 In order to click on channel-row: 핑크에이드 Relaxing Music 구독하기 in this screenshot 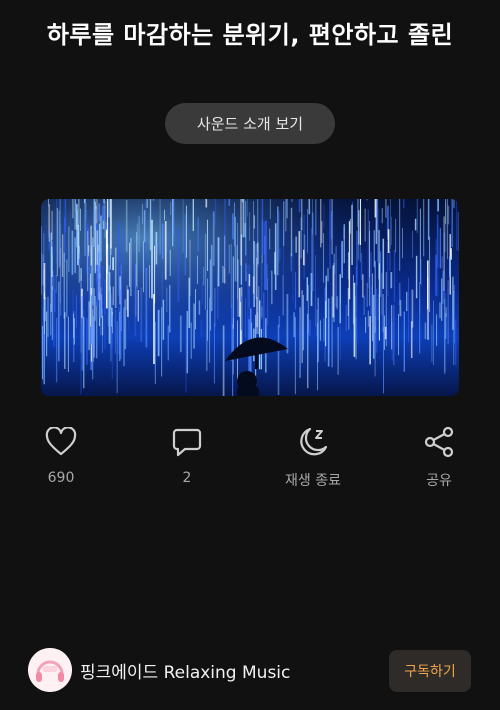, I will do `click(250, 670)`.